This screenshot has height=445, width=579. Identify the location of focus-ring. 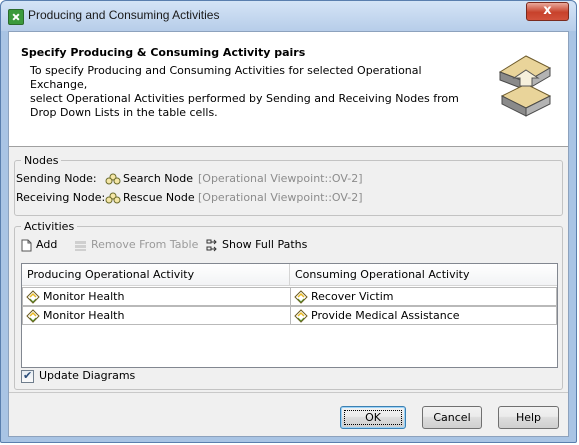
(373, 417).